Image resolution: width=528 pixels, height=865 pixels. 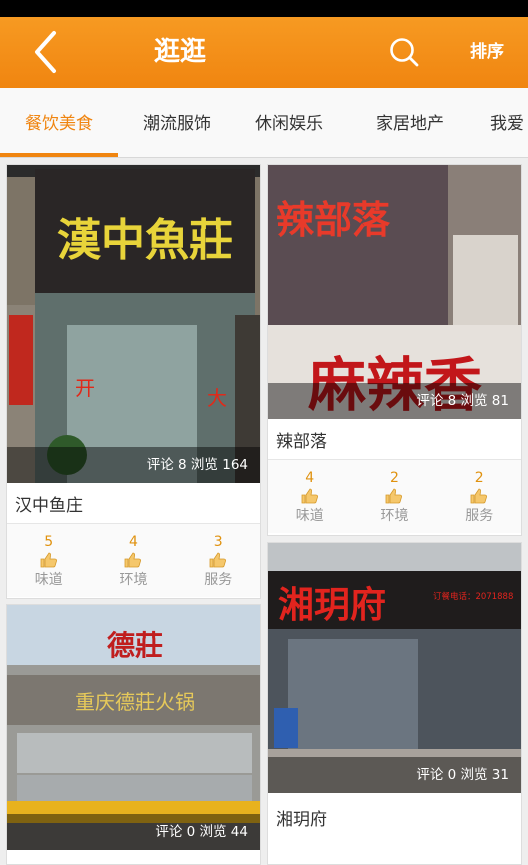 I want to click on tab-more: 我爱, so click(x=509, y=122).